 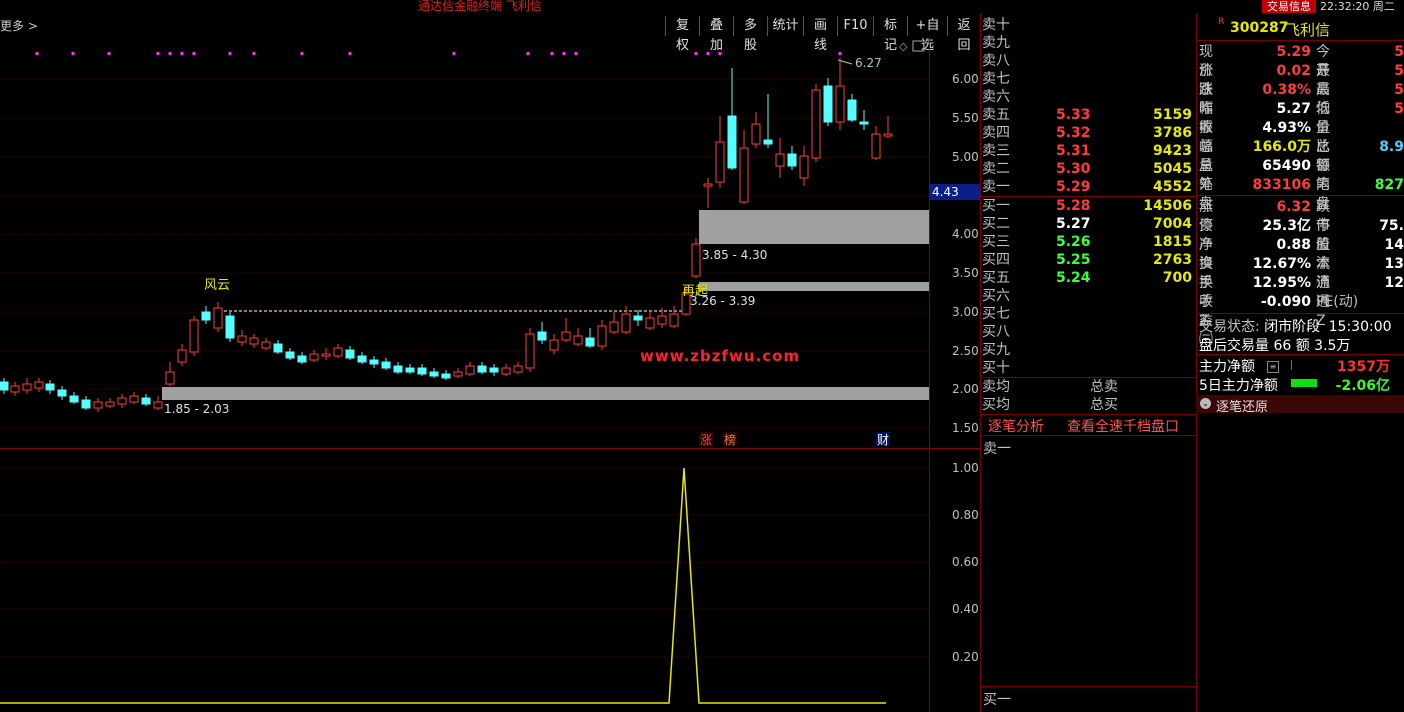 I want to click on toolbar-draw-button: 画线, so click(x=820, y=34).